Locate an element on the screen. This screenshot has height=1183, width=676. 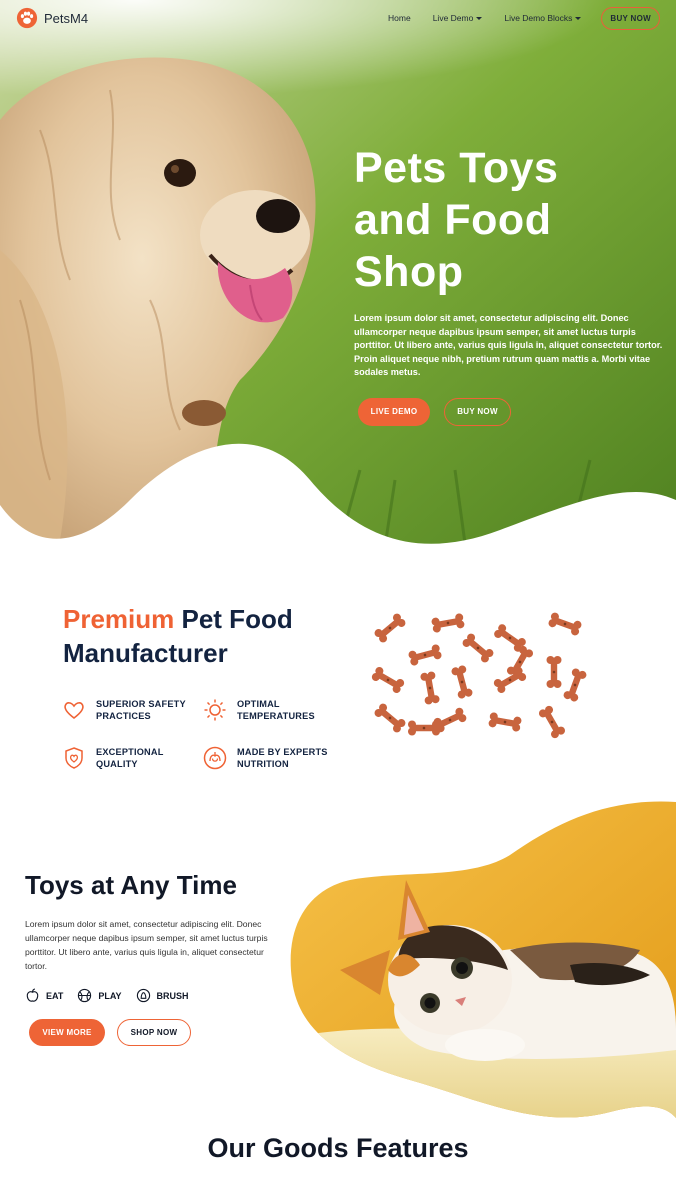
brand: PetsM4 is located at coordinates (52, 18).